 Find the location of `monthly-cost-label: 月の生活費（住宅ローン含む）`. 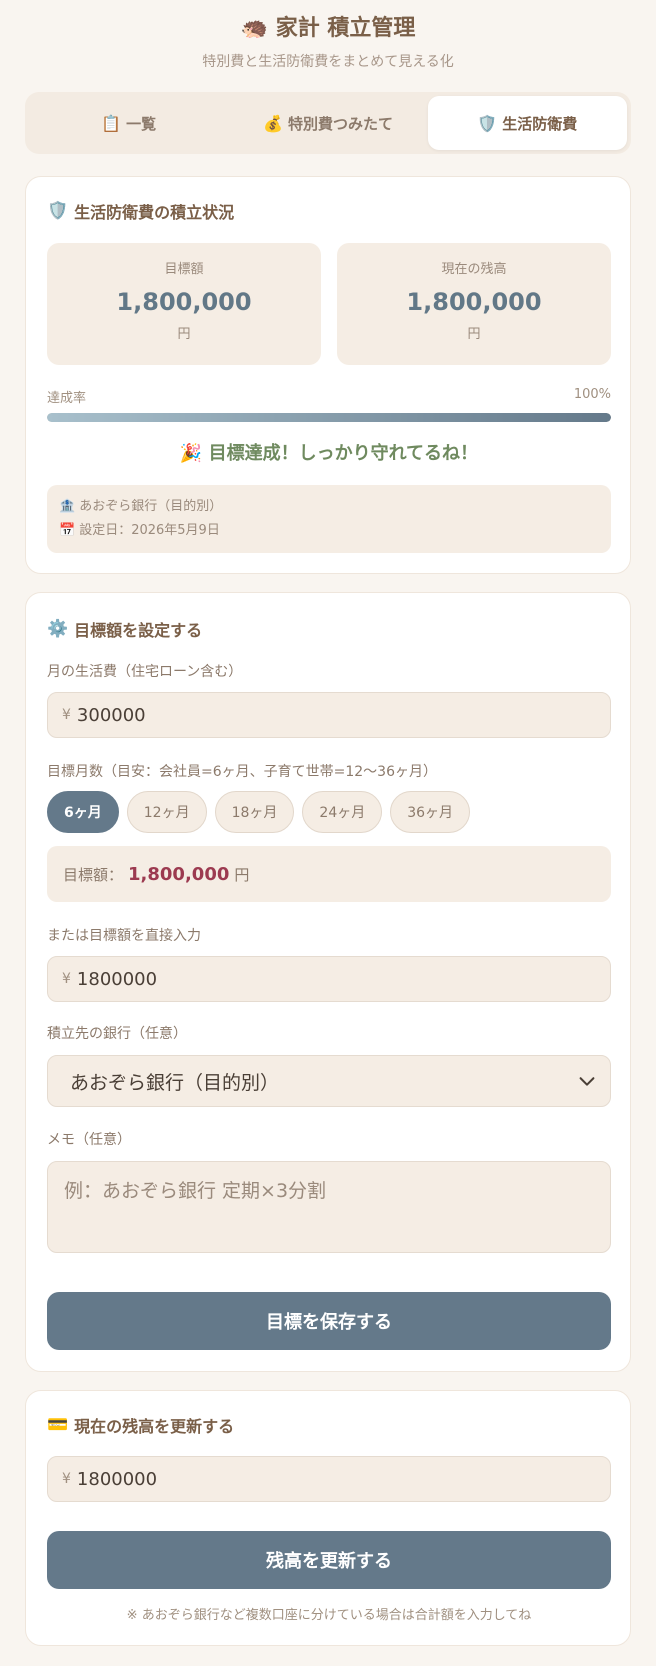

monthly-cost-label: 月の生活費（住宅ローン含む） is located at coordinates (145, 672).